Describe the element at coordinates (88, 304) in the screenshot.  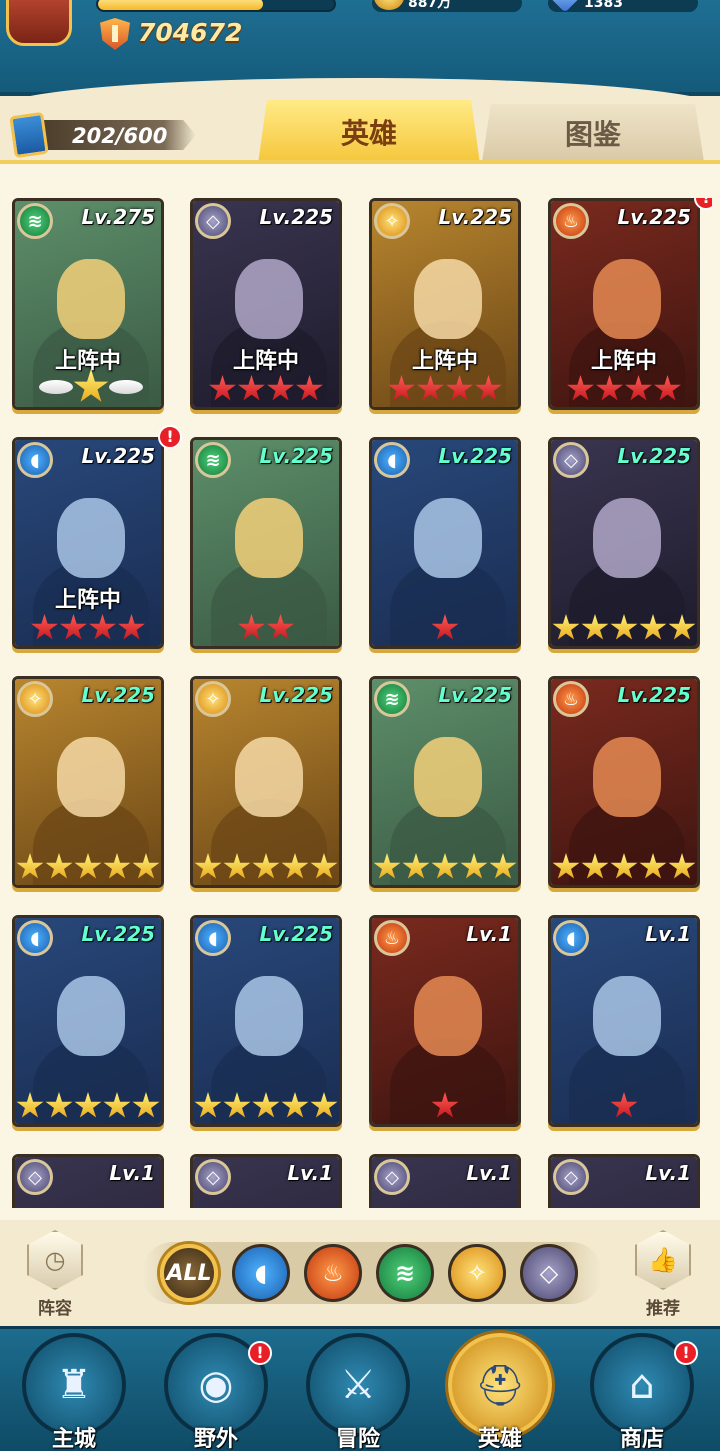
I see `hero-card: ≋ Lv.275 上阵中` at that location.